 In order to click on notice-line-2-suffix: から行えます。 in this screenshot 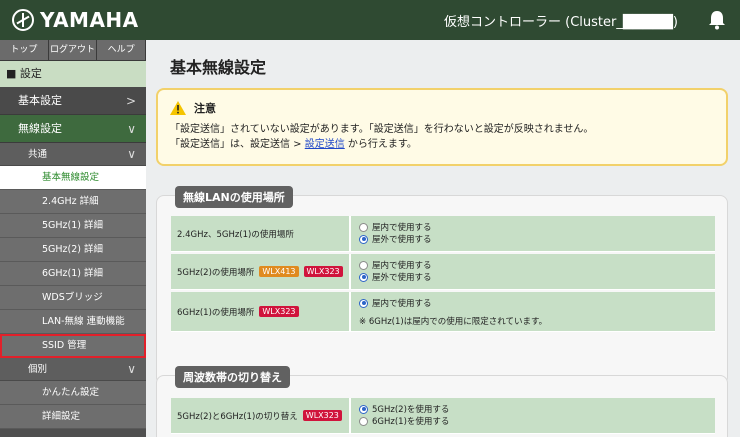, I will do `click(380, 144)`.